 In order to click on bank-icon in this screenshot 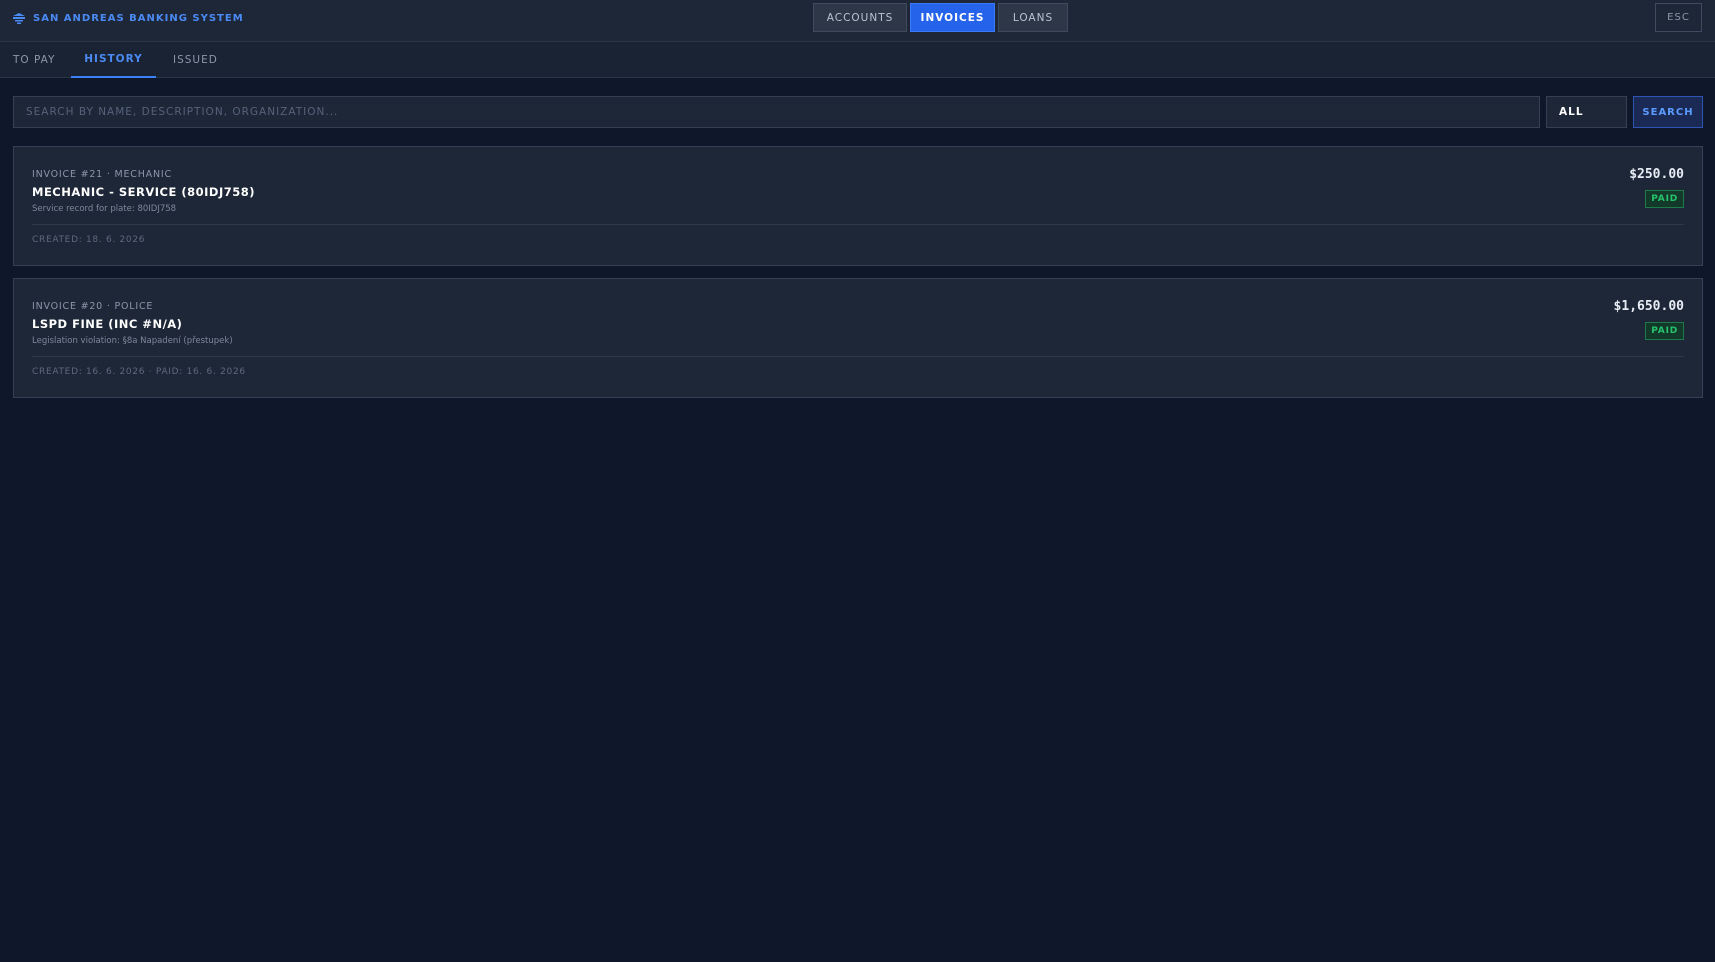, I will do `click(19, 18)`.